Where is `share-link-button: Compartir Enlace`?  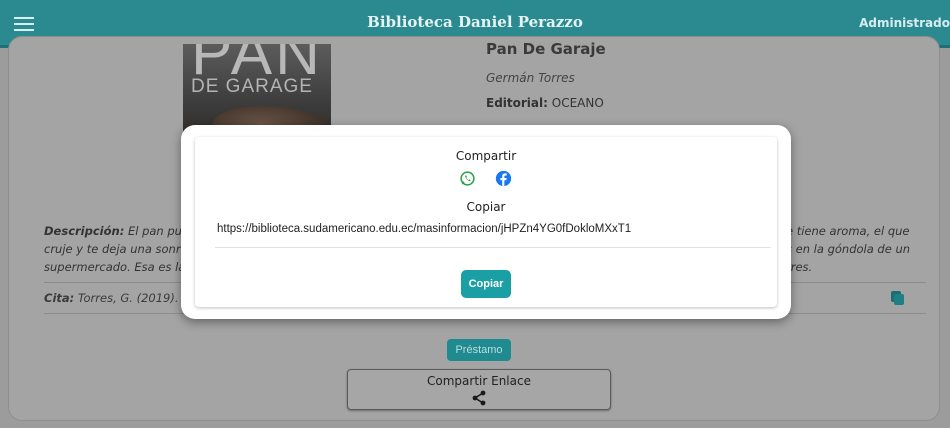 share-link-button: Compartir Enlace is located at coordinates (479, 389).